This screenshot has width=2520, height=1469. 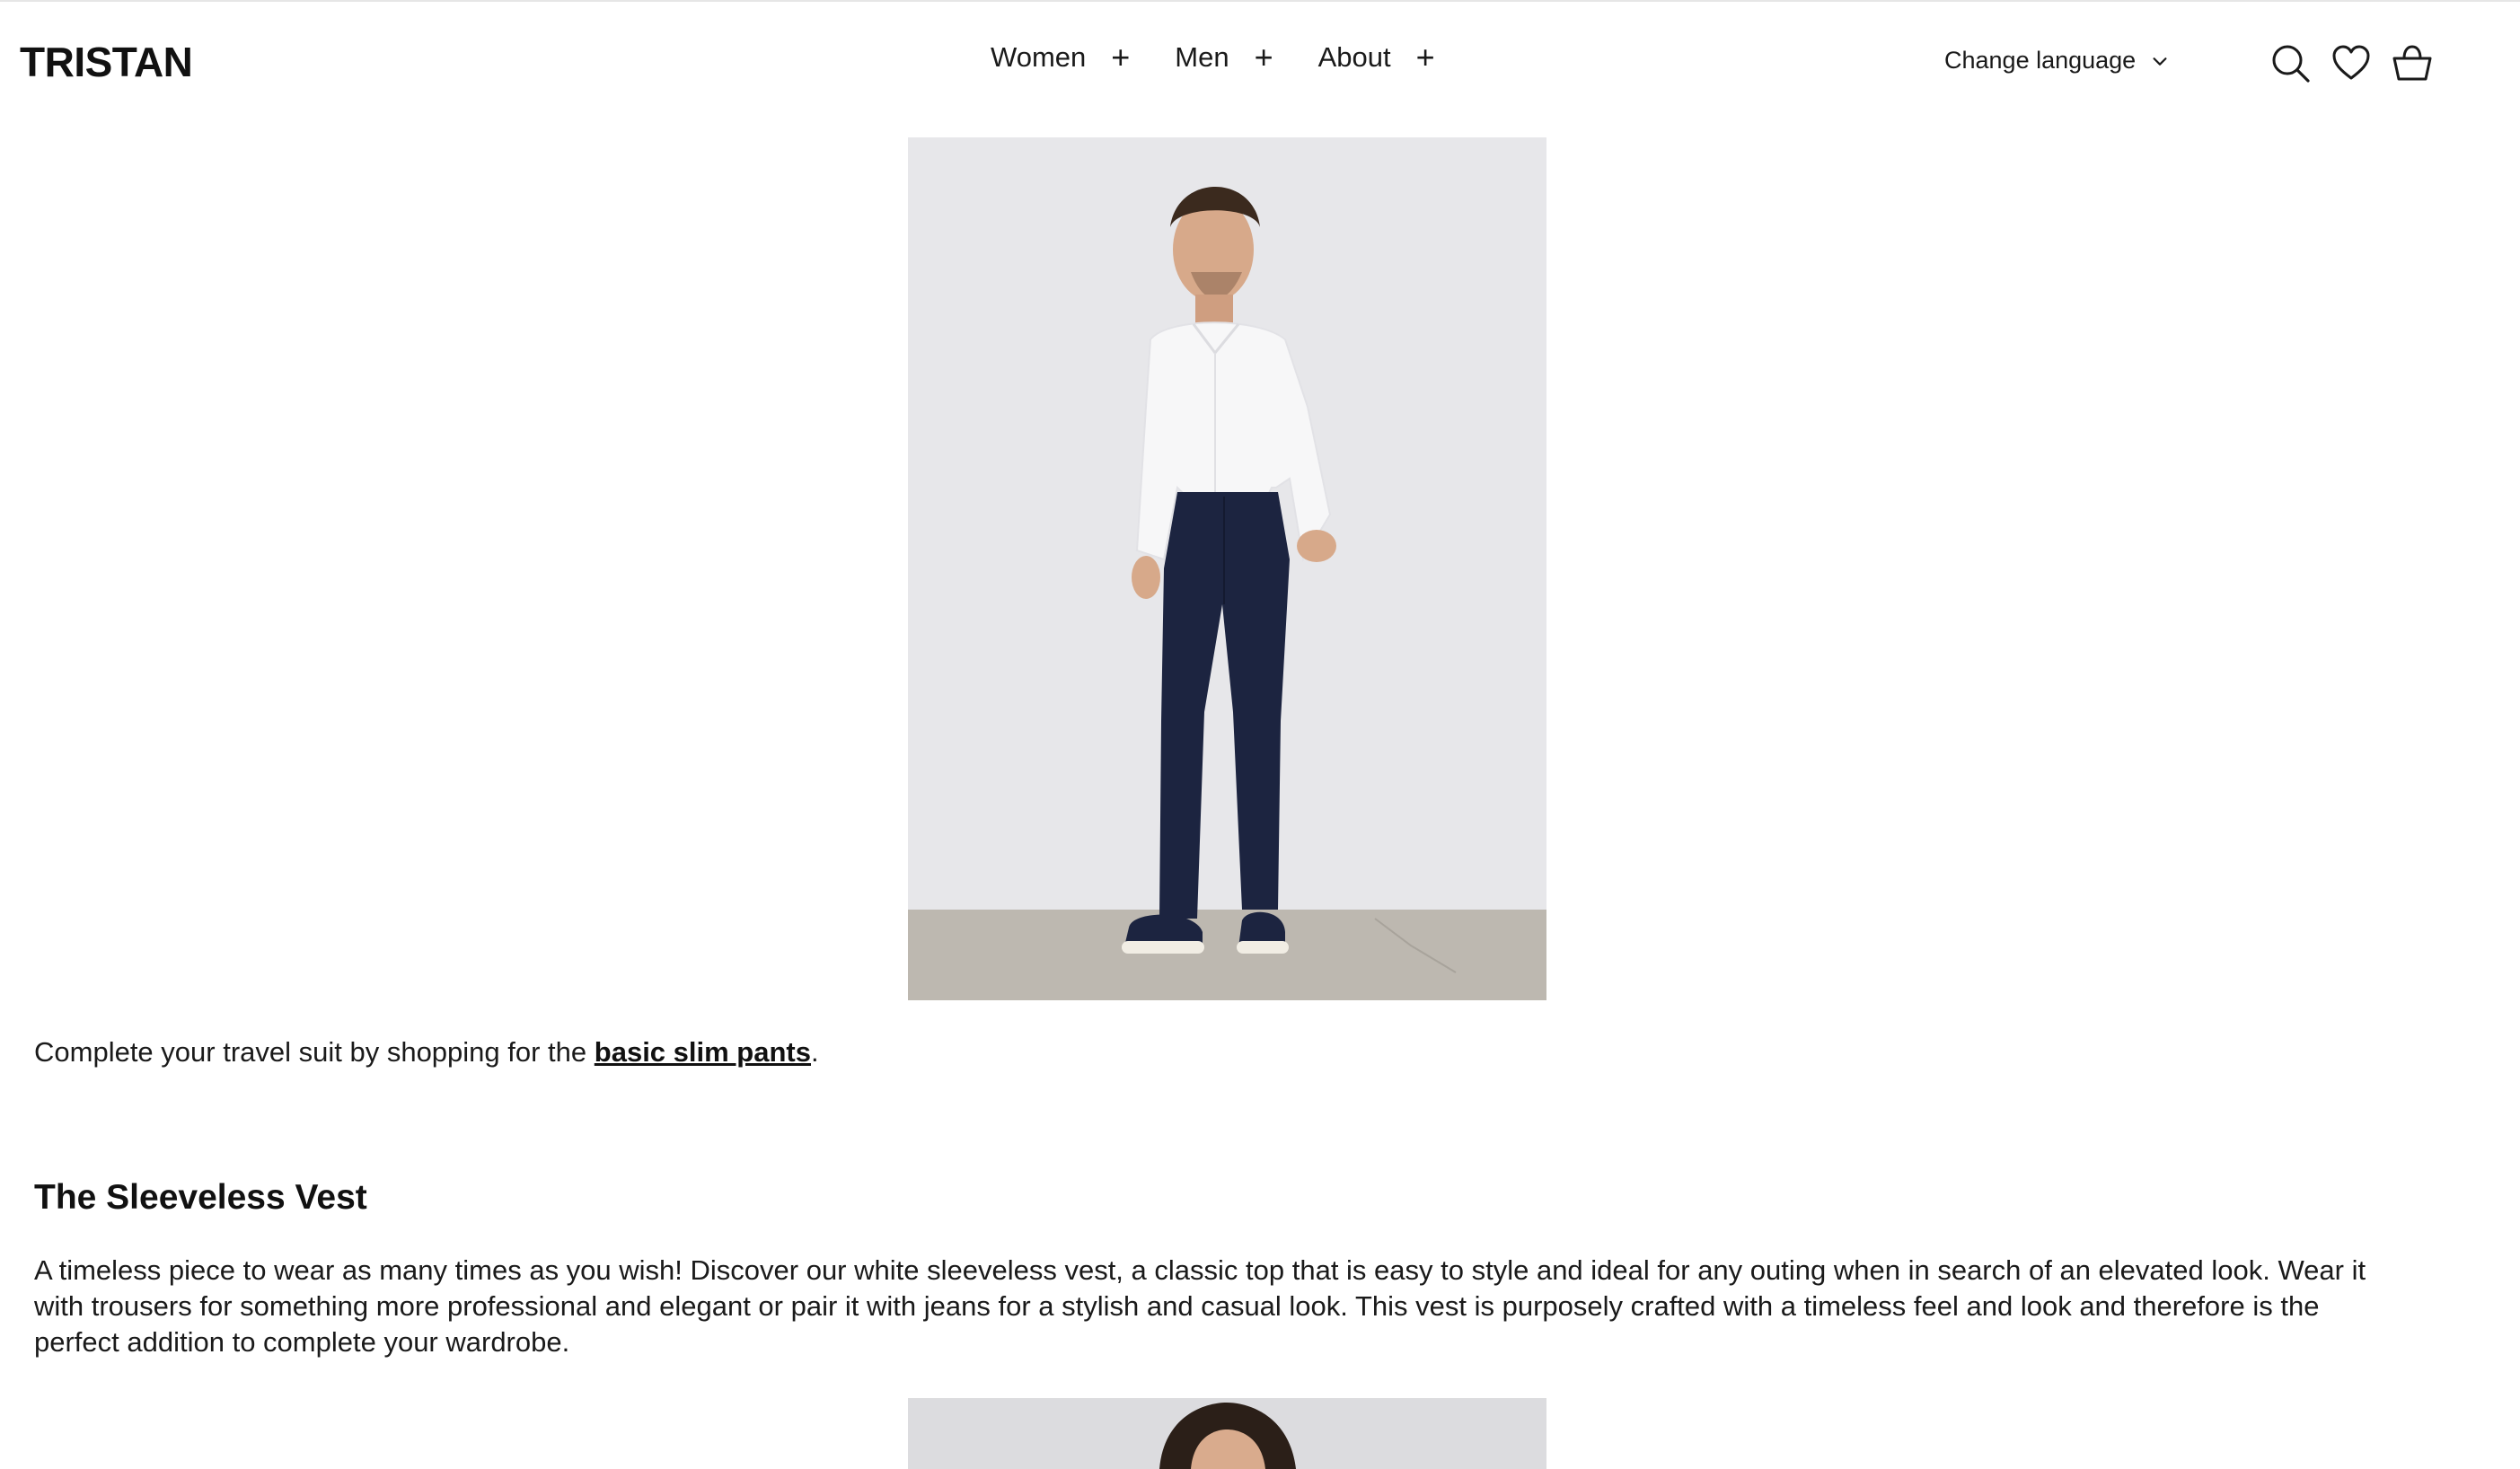 What do you see at coordinates (2040, 60) in the screenshot?
I see `language-label: Change language` at bounding box center [2040, 60].